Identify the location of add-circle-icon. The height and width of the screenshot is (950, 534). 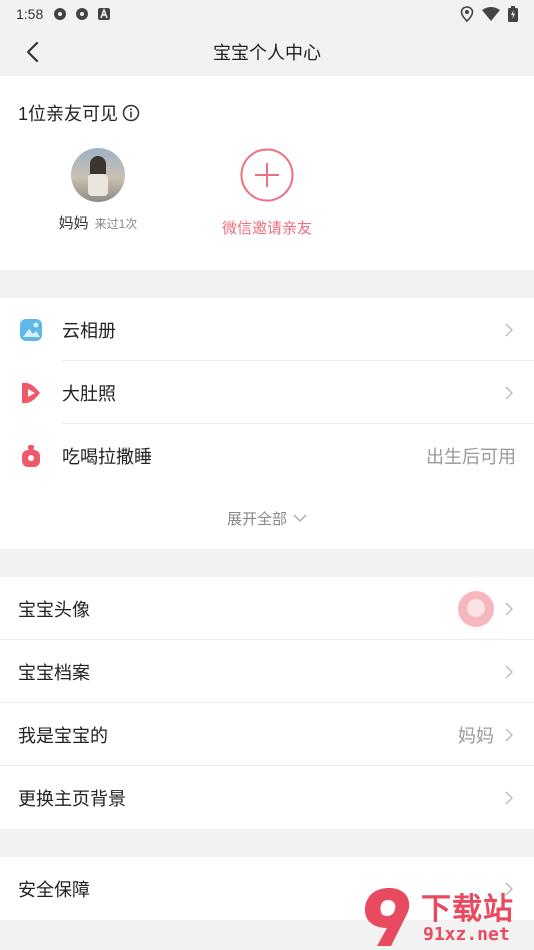
(267, 175).